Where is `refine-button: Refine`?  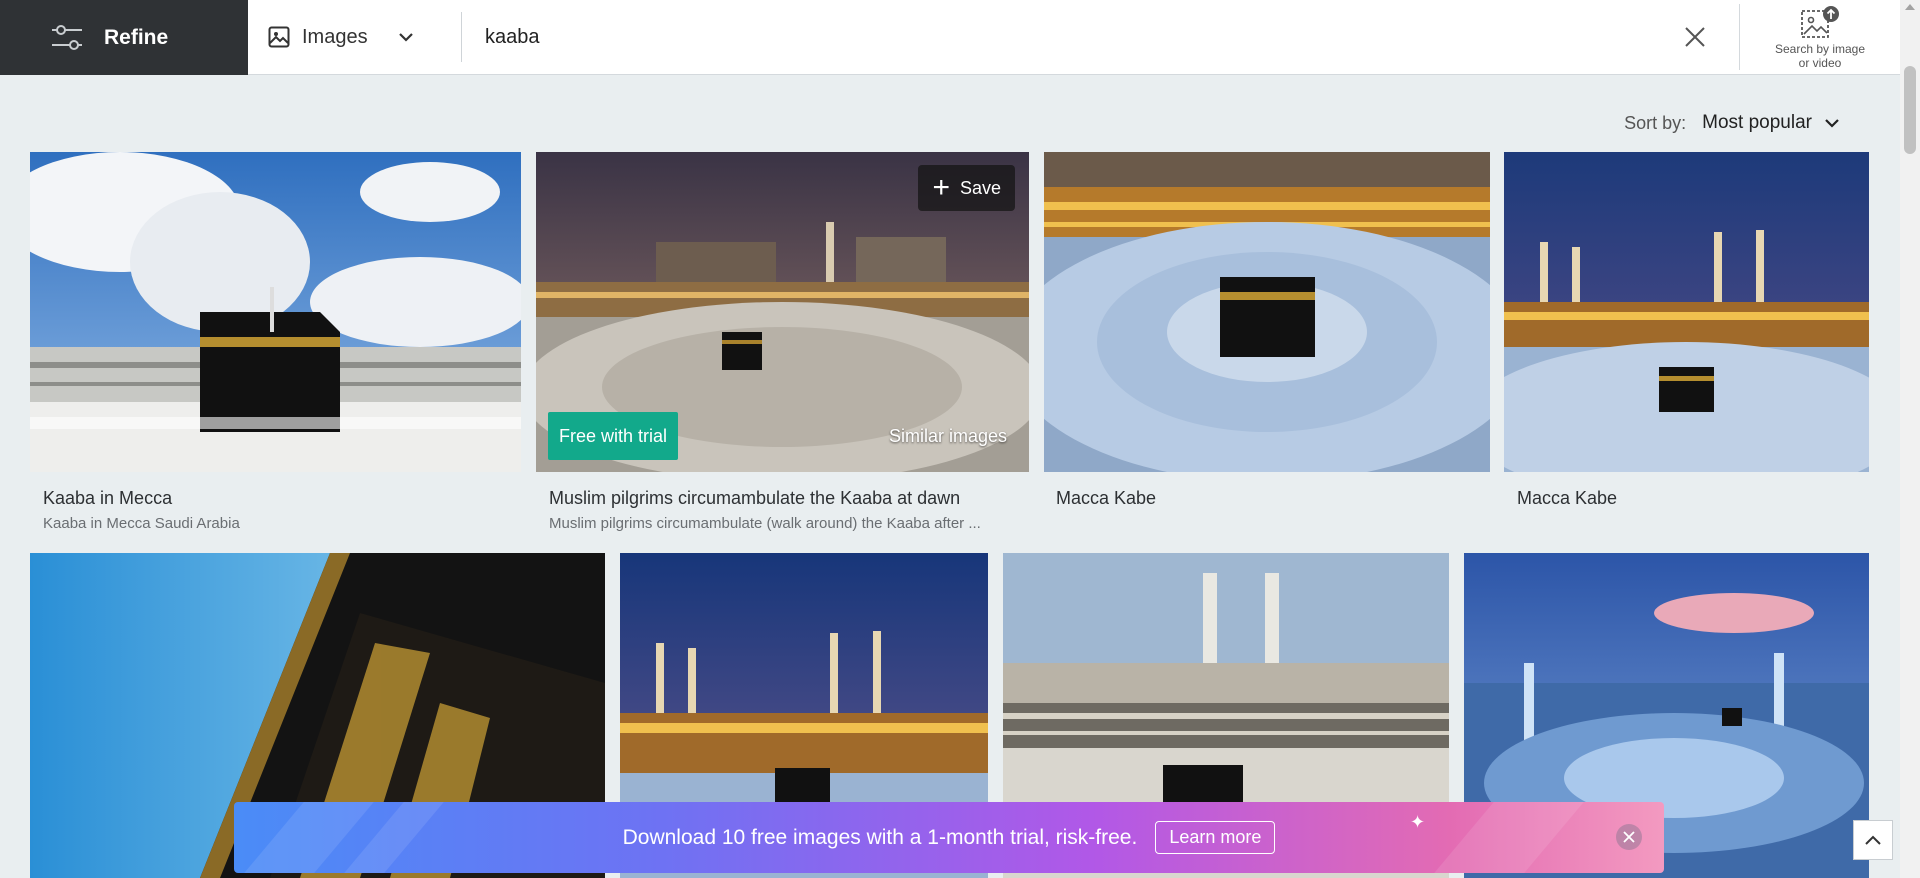 refine-button: Refine is located at coordinates (124, 37).